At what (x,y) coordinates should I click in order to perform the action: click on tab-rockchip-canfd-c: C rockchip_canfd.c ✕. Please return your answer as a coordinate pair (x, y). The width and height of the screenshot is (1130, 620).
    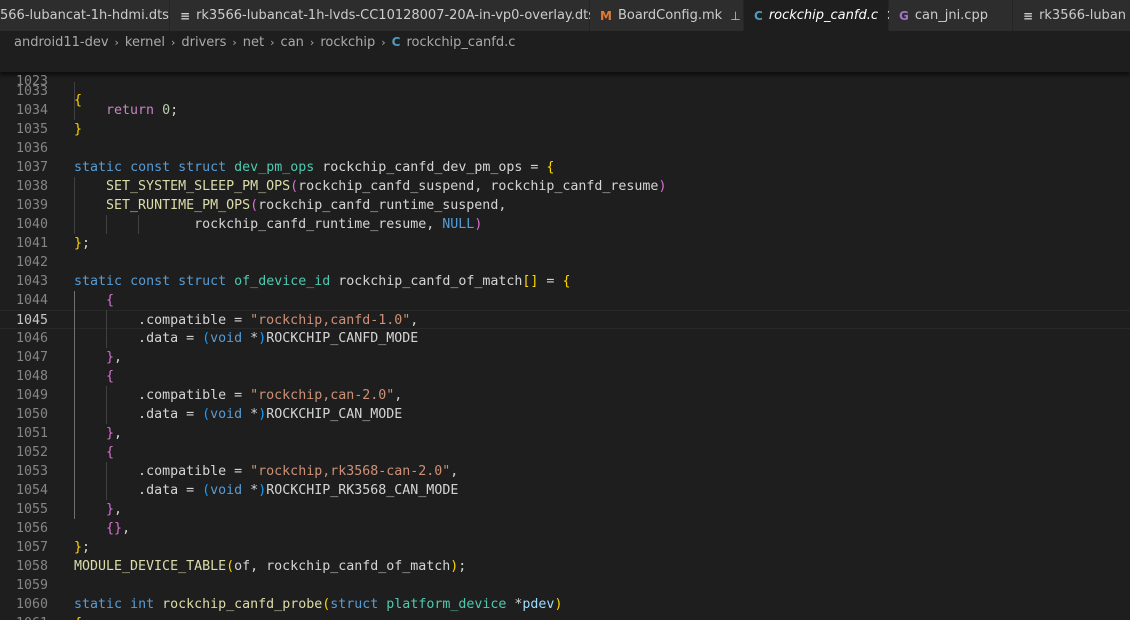
    Looking at the image, I should click on (821, 15).